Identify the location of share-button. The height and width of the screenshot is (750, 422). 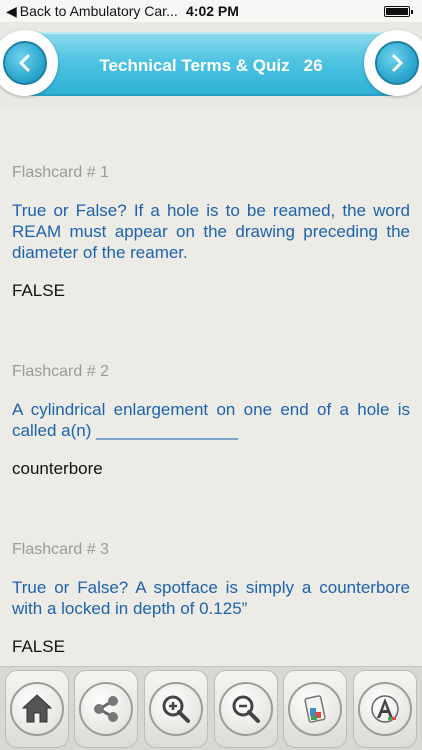
(106, 708).